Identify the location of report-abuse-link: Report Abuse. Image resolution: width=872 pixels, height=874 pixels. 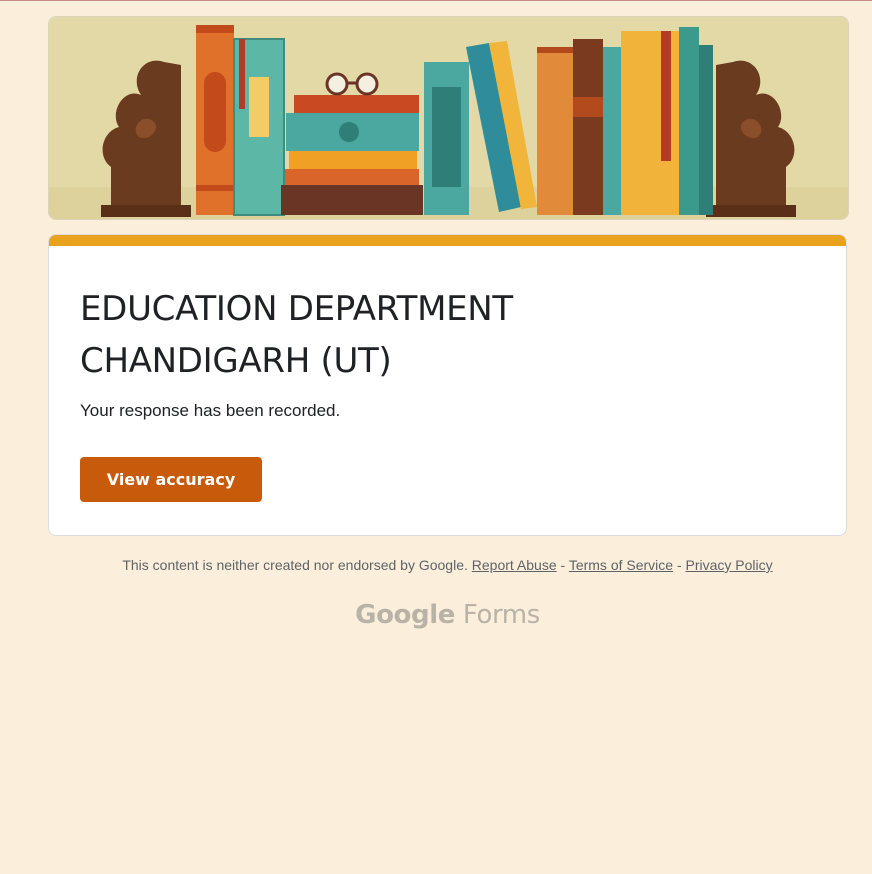
(514, 565).